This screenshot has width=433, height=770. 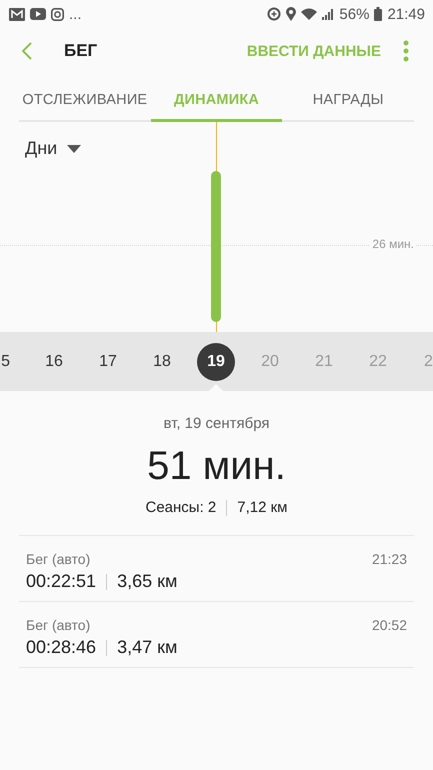 What do you see at coordinates (180, 507) in the screenshot?
I see `session-count: Сеансы: 2` at bounding box center [180, 507].